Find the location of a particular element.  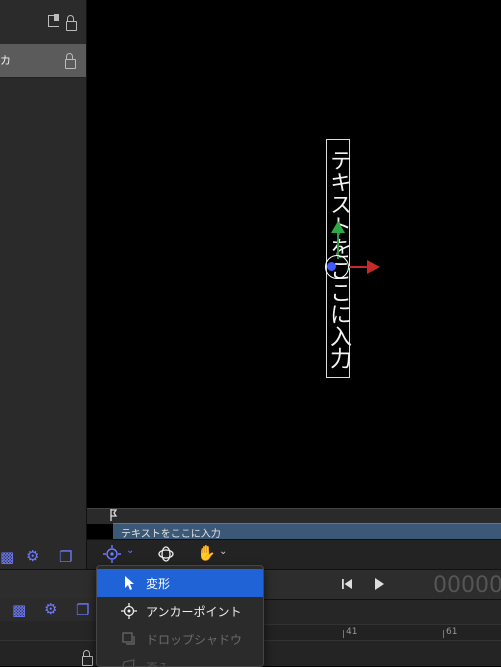

transform-tool-icon is located at coordinates (112, 554).